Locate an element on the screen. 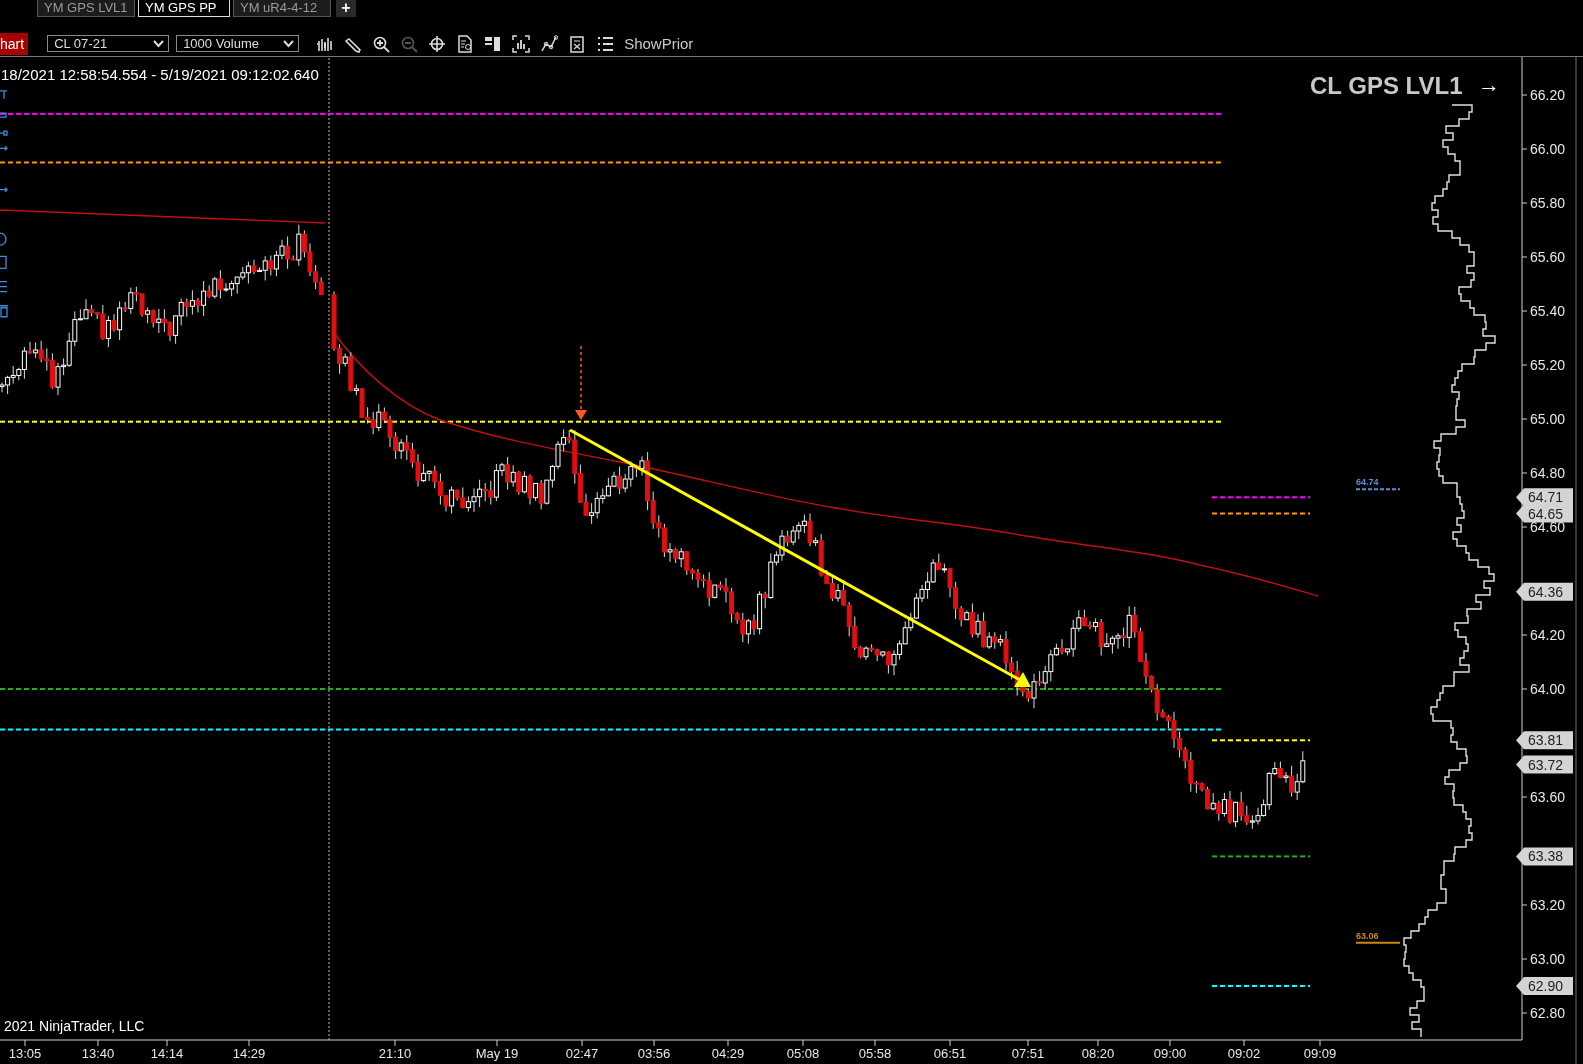 This screenshot has width=1583, height=1064. price-label: 63.20 is located at coordinates (1548, 905).